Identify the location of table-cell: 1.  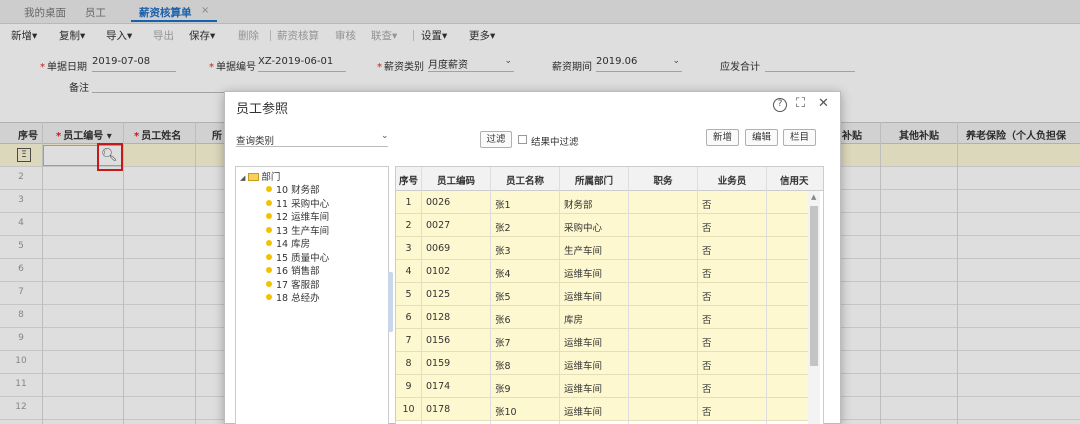
(408, 202).